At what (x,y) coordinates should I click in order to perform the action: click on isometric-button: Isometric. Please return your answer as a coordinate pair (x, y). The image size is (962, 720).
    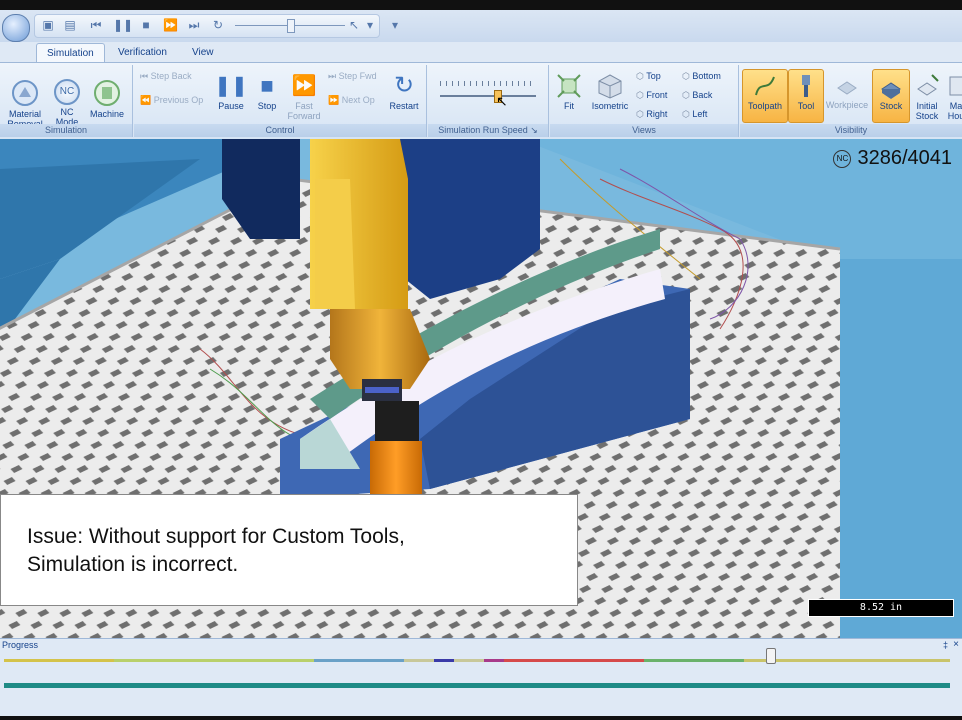
    Looking at the image, I should click on (610, 92).